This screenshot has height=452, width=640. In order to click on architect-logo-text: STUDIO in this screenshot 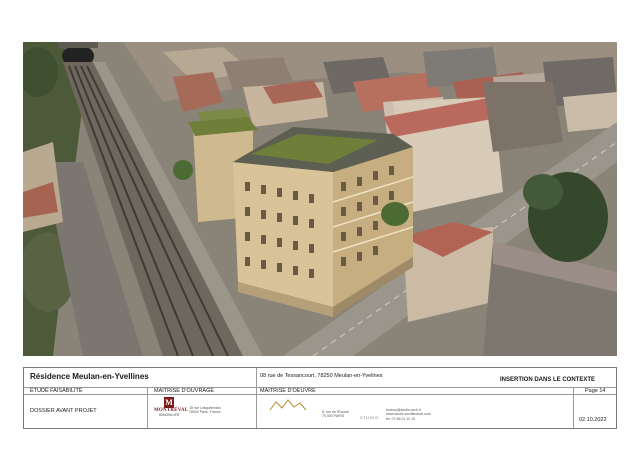, I will do `click(369, 417)`.